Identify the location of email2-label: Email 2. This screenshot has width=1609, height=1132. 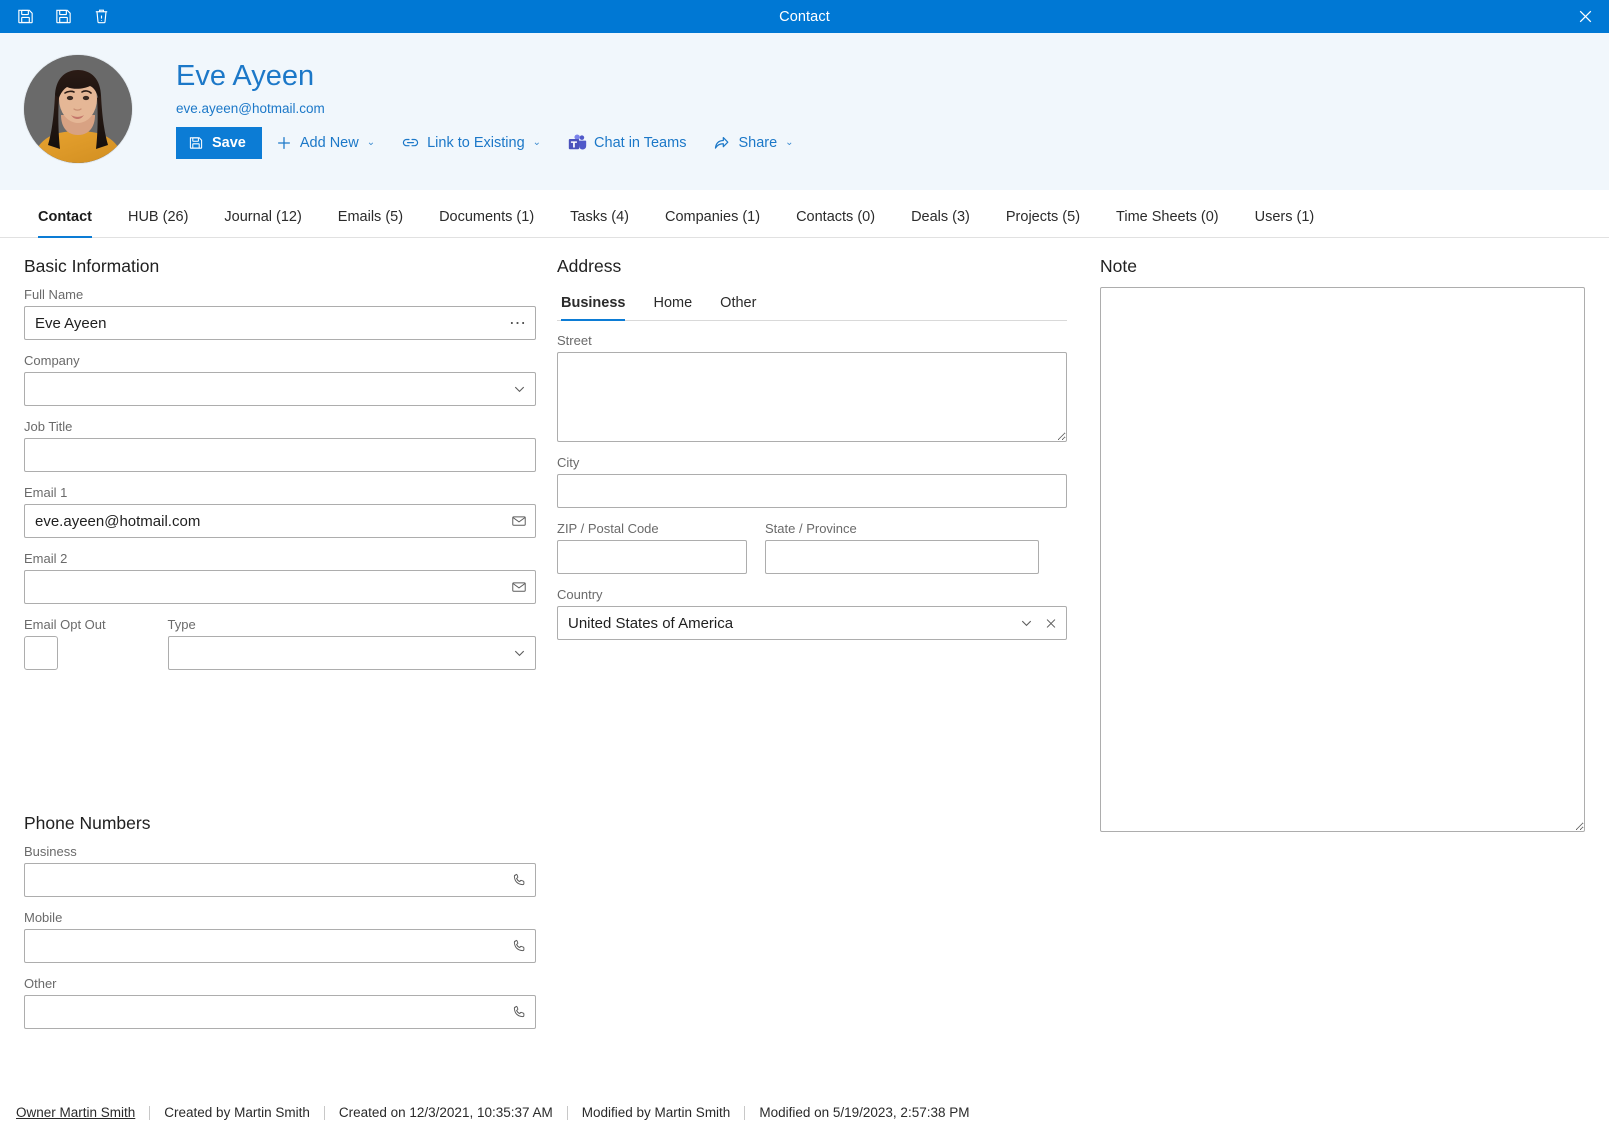
(46, 558).